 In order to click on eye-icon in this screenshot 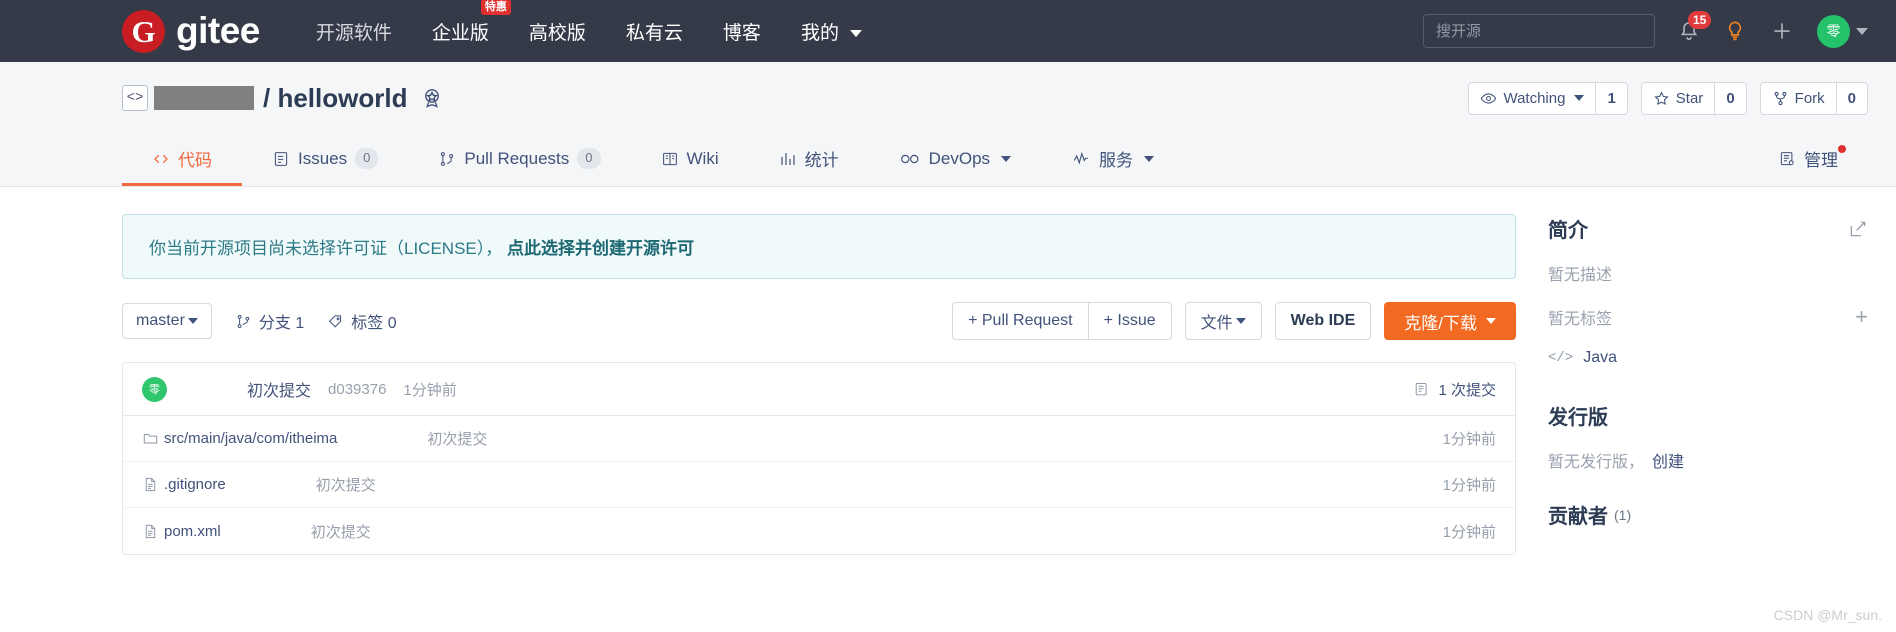, I will do `click(1489, 98)`.